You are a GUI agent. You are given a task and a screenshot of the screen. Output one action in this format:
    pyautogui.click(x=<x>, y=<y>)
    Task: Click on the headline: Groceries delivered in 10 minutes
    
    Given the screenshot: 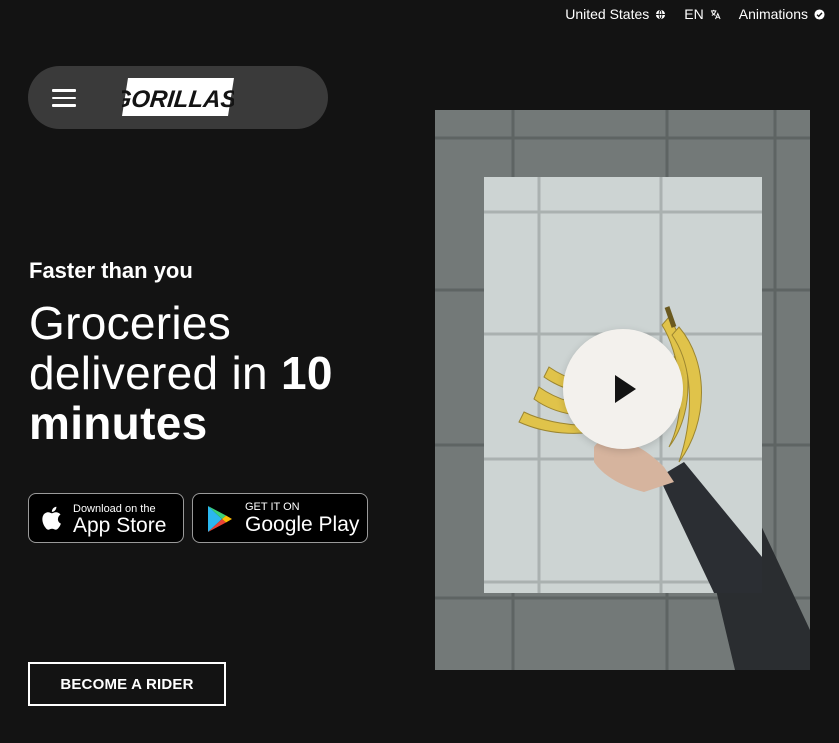 What is the action you would take?
    pyautogui.click(x=229, y=373)
    